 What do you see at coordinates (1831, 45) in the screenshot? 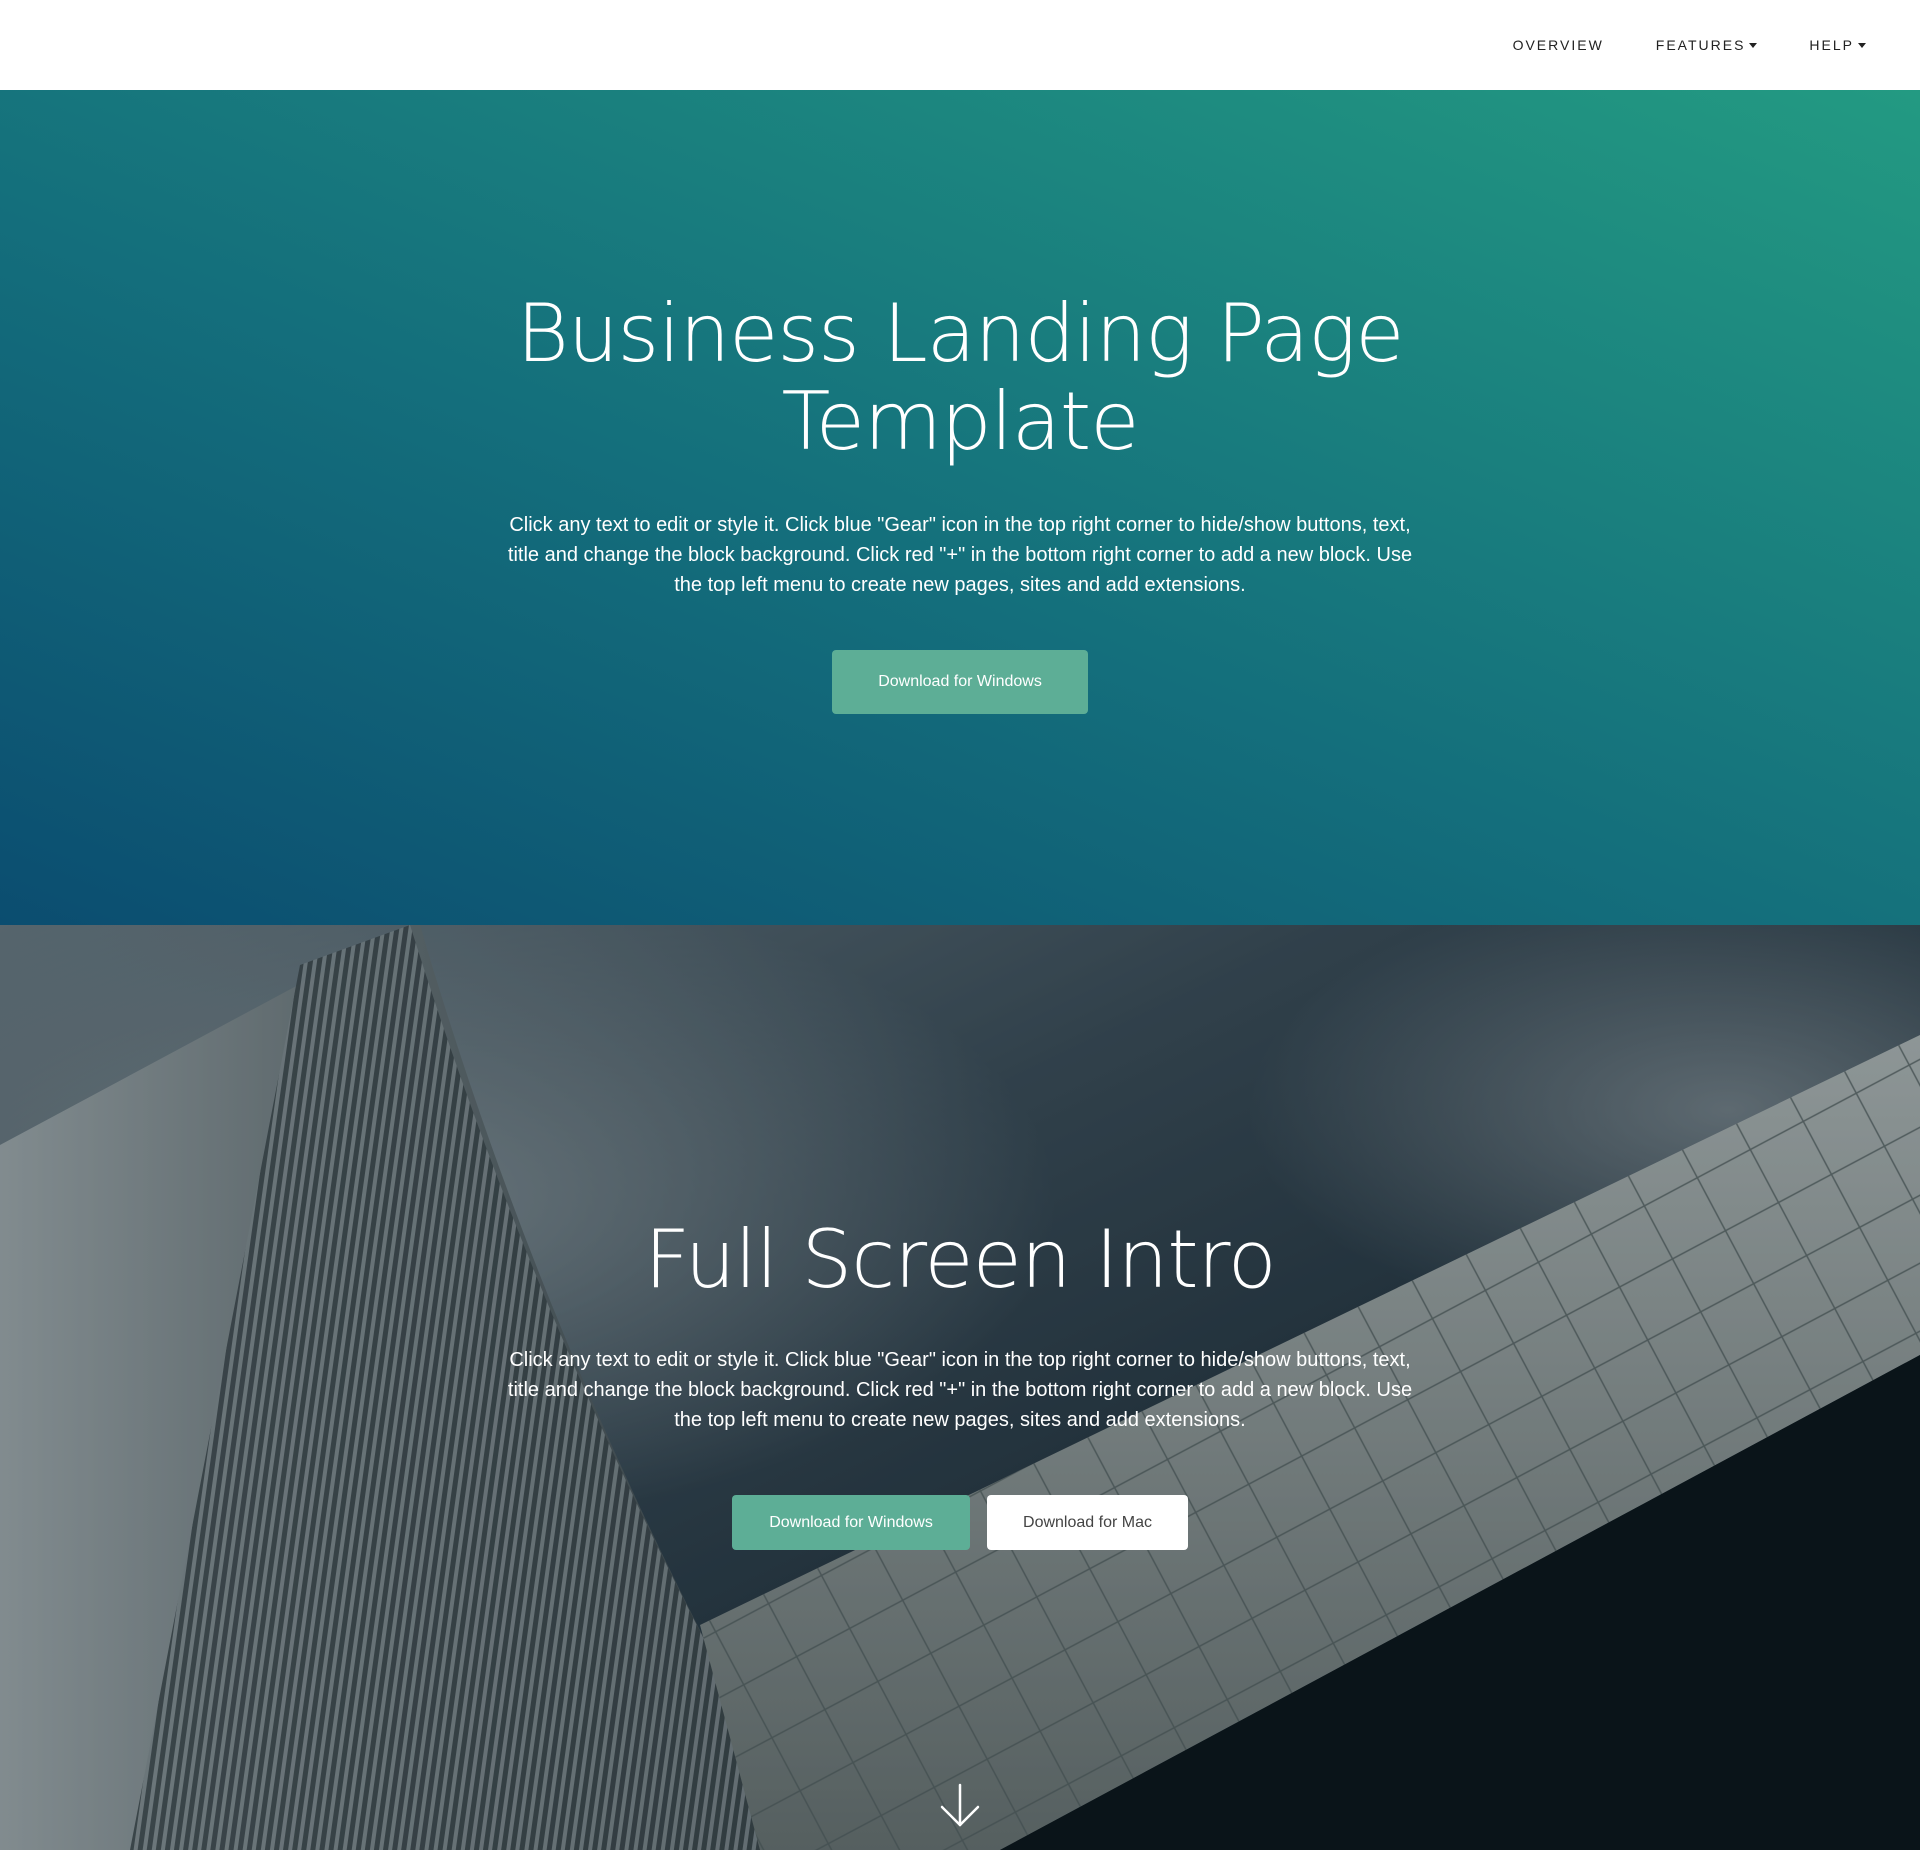
I see `nav-item-label: HELP` at bounding box center [1831, 45].